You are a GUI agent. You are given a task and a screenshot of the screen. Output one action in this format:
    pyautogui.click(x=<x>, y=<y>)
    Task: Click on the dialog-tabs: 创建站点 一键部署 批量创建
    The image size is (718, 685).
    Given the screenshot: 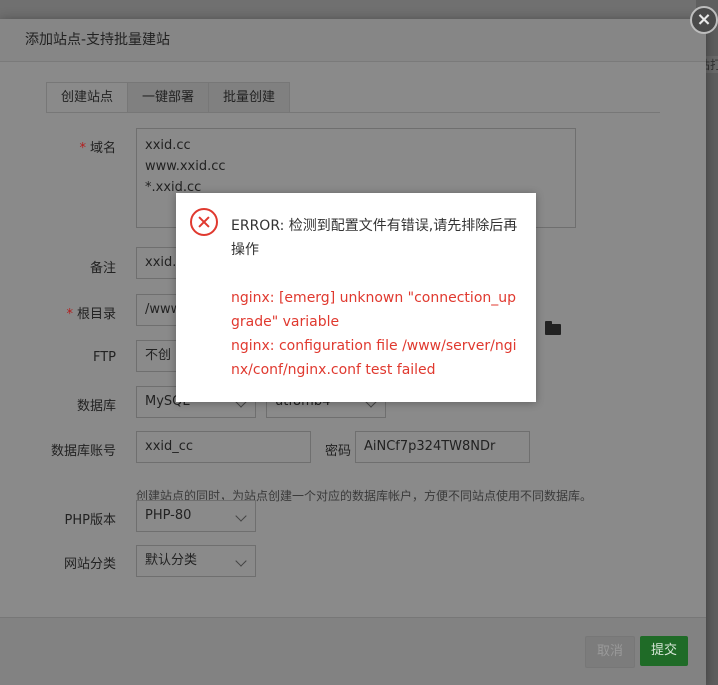 What is the action you would take?
    pyautogui.click(x=168, y=97)
    